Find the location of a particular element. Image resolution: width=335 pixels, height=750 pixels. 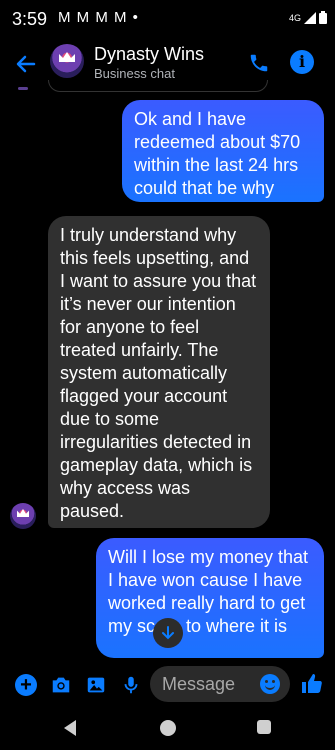

message-composer: + Message is located at coordinates (167, 685).